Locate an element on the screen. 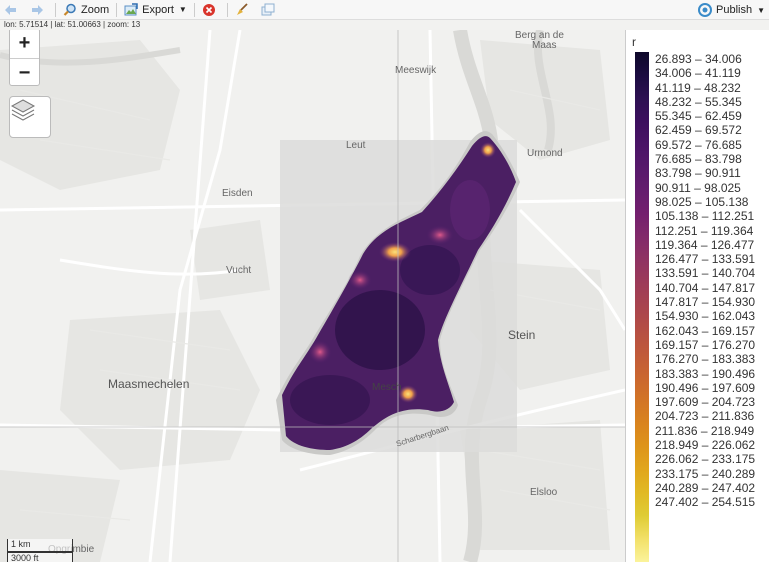 Image resolution: width=769 pixels, height=562 pixels. legend-entry: 218.949 – 226.062 is located at coordinates (705, 445).